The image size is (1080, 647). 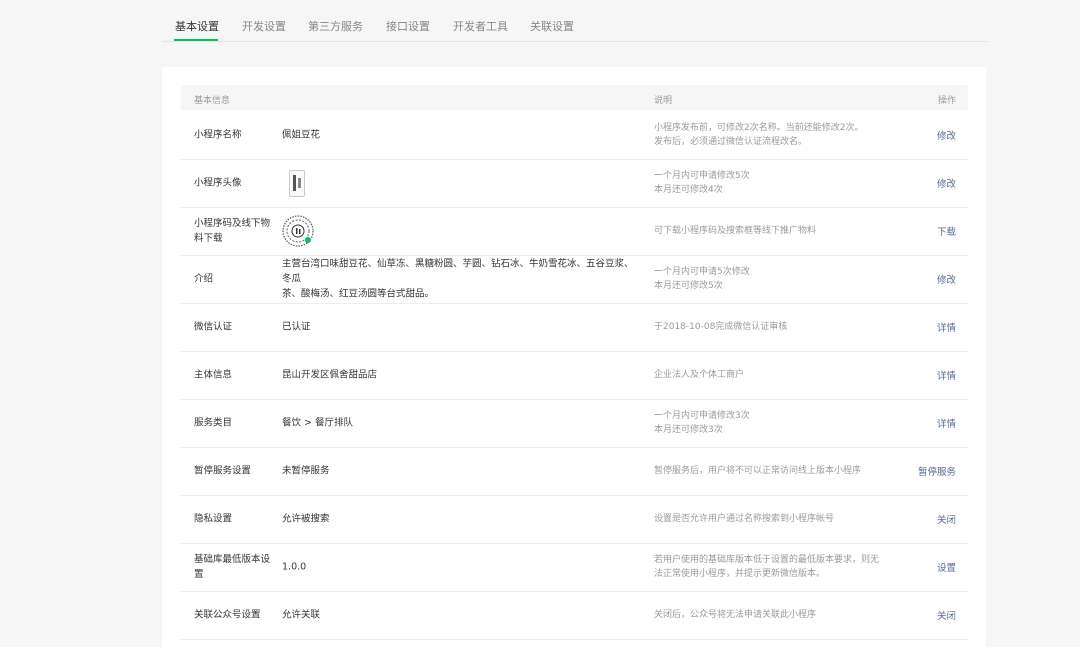 I want to click on row-value: 允许被搜索, so click(x=306, y=519).